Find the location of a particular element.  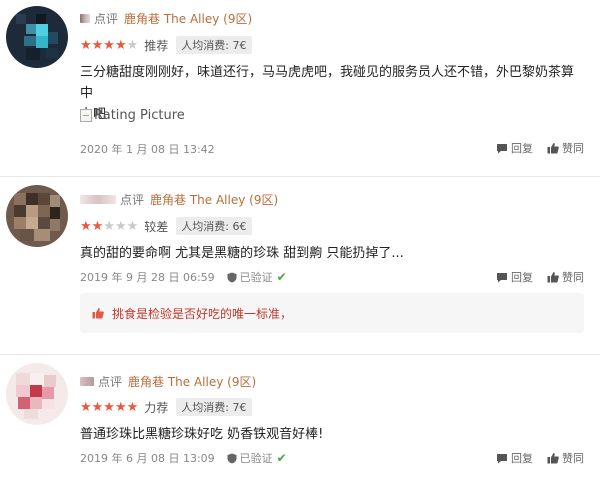

rating-word: 力荐 is located at coordinates (156, 407).